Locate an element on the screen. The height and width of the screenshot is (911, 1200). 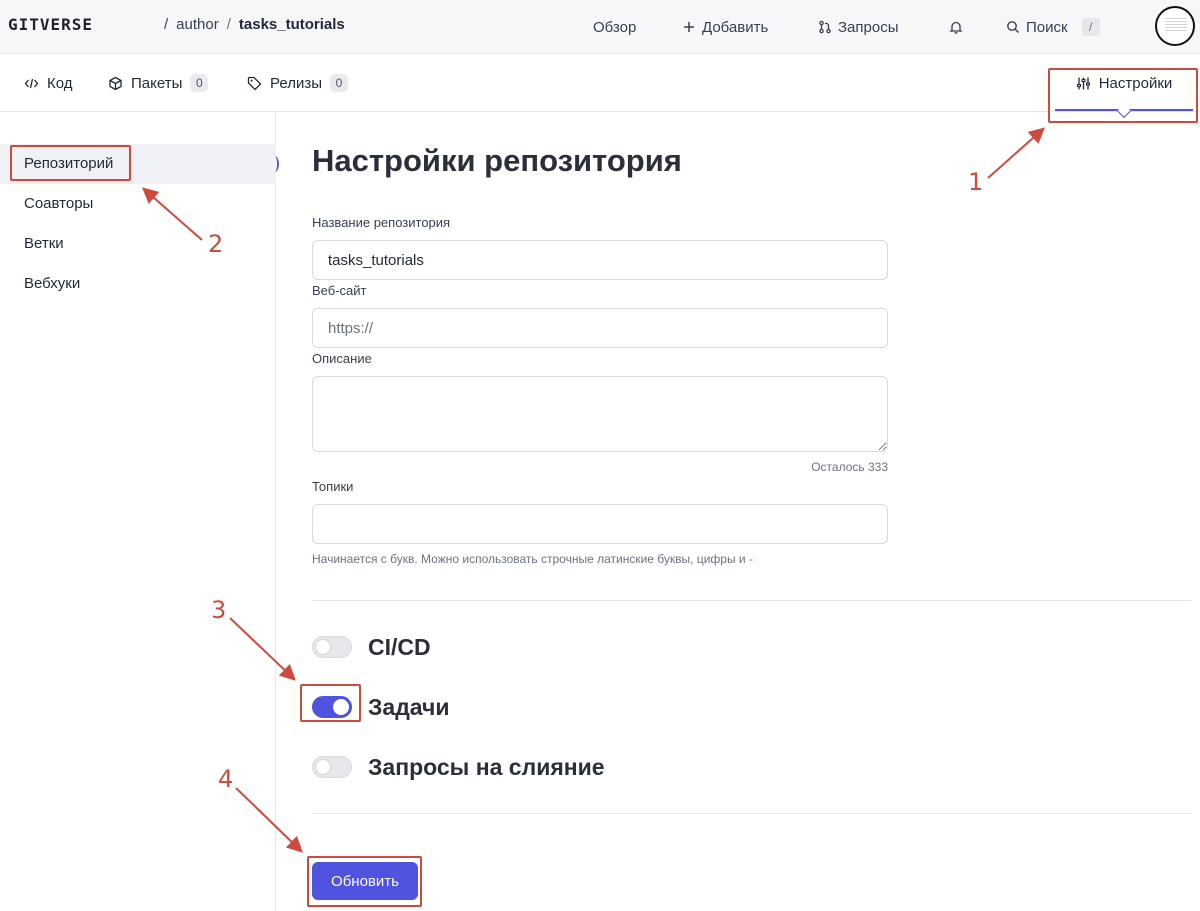
notifications-button is located at coordinates (956, 27).